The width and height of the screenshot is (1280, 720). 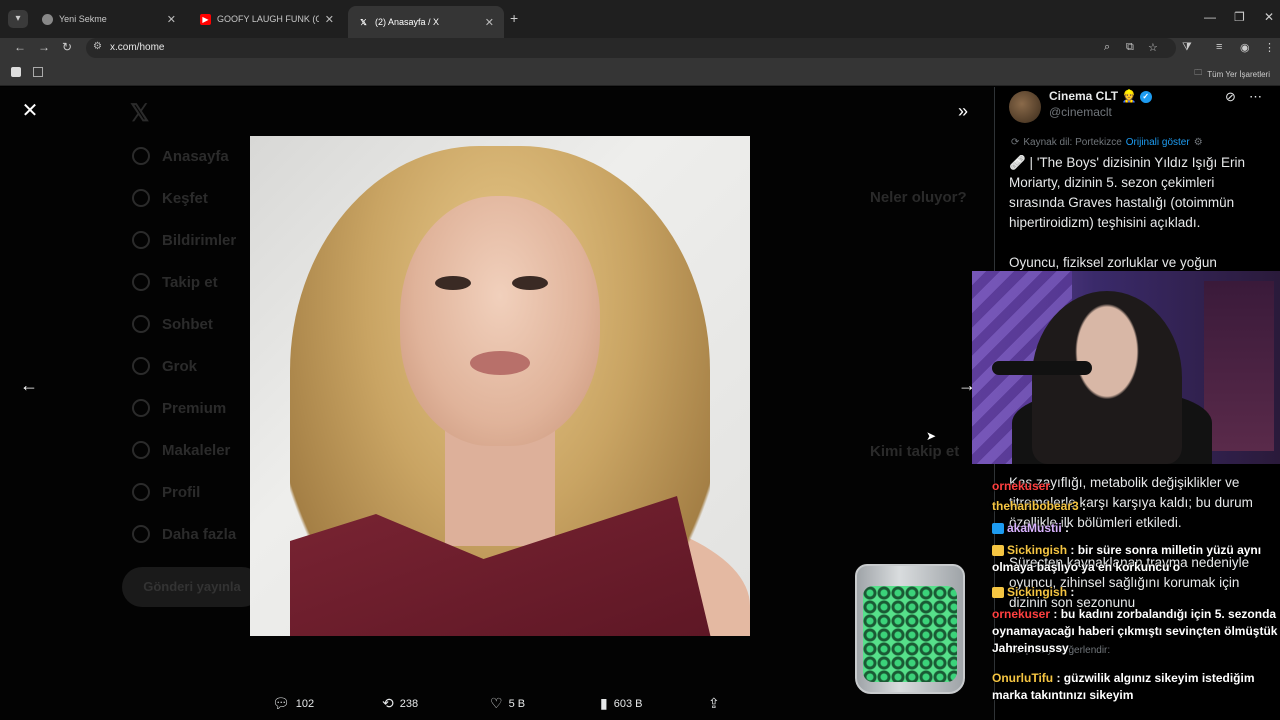 I want to click on all-bookmarks: 🗀 Tüm Yer İşaretleri, so click(x=1232, y=74).